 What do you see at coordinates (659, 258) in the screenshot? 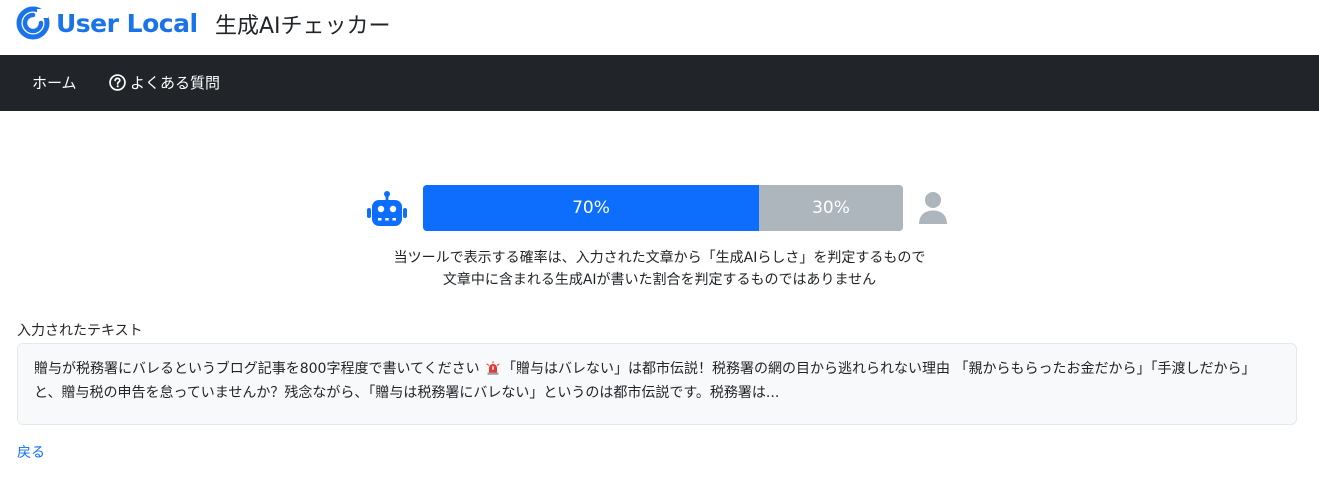
I see `disclaimer-line-1: 当ツールで表示する確率は、入力された文章から「生成AIらしさ」を判定するもので` at bounding box center [659, 258].